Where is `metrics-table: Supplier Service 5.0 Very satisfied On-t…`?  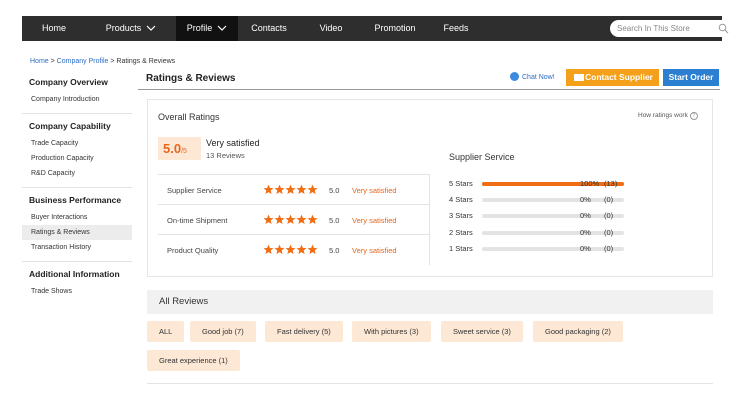
metrics-table: Supplier Service 5.0 Very satisfied On-t… is located at coordinates (294, 219).